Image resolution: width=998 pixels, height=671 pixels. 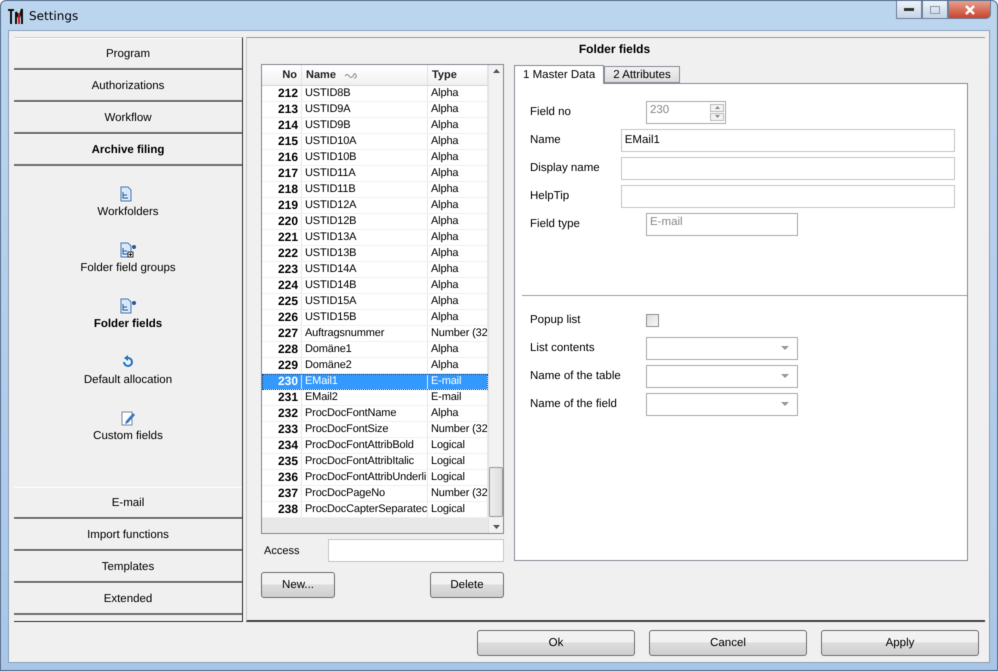 What do you see at coordinates (375, 302) in the screenshot?
I see `table-row: 225 USTID15A Alpha` at bounding box center [375, 302].